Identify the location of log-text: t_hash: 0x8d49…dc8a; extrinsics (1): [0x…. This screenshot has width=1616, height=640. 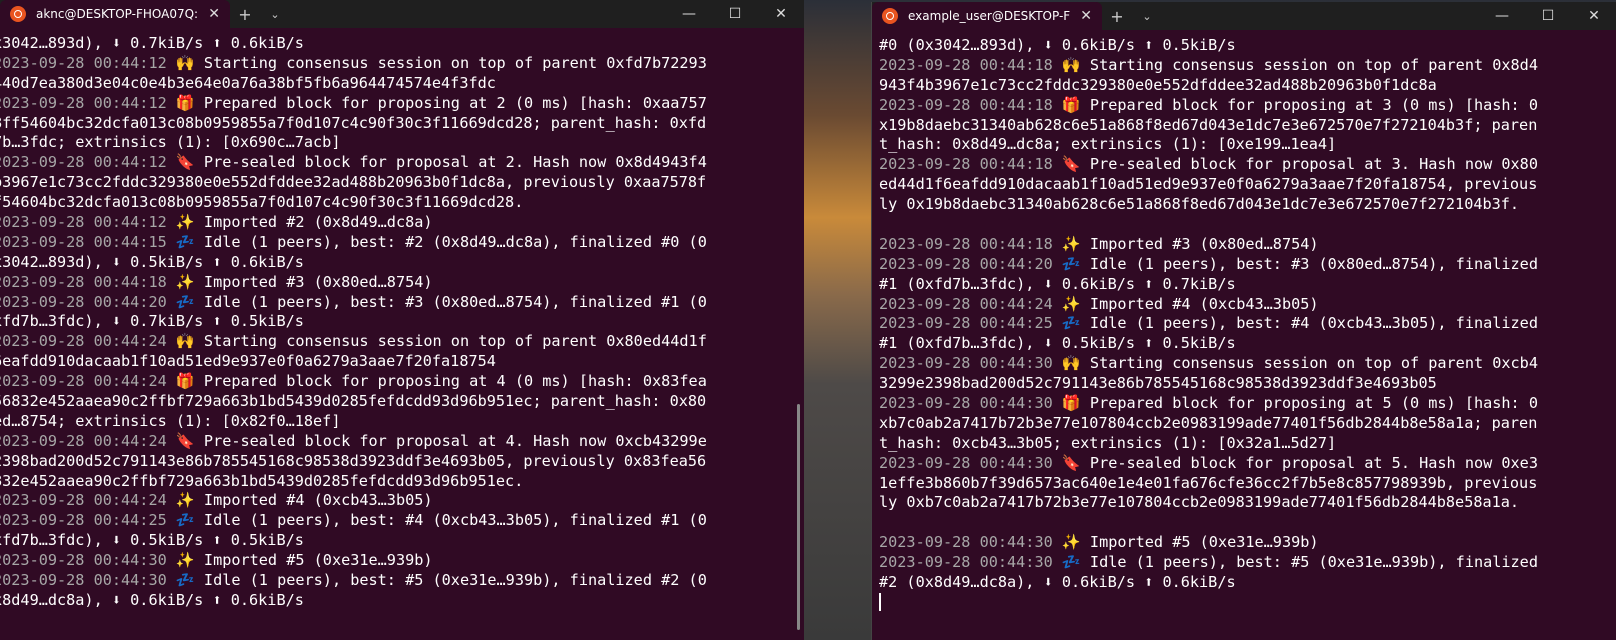
(1108, 144).